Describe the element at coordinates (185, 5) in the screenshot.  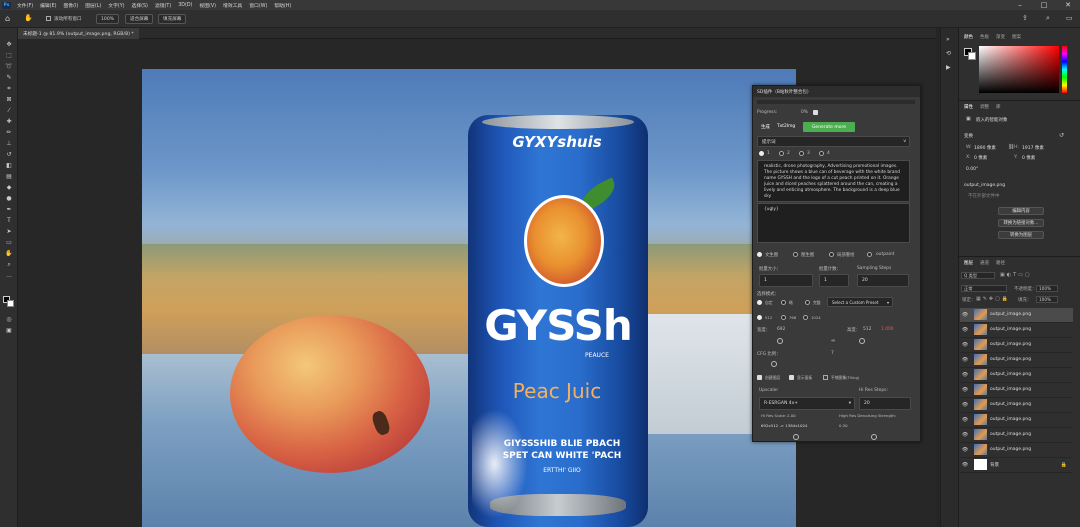
I see `menu-3d: 3D(D)` at that location.